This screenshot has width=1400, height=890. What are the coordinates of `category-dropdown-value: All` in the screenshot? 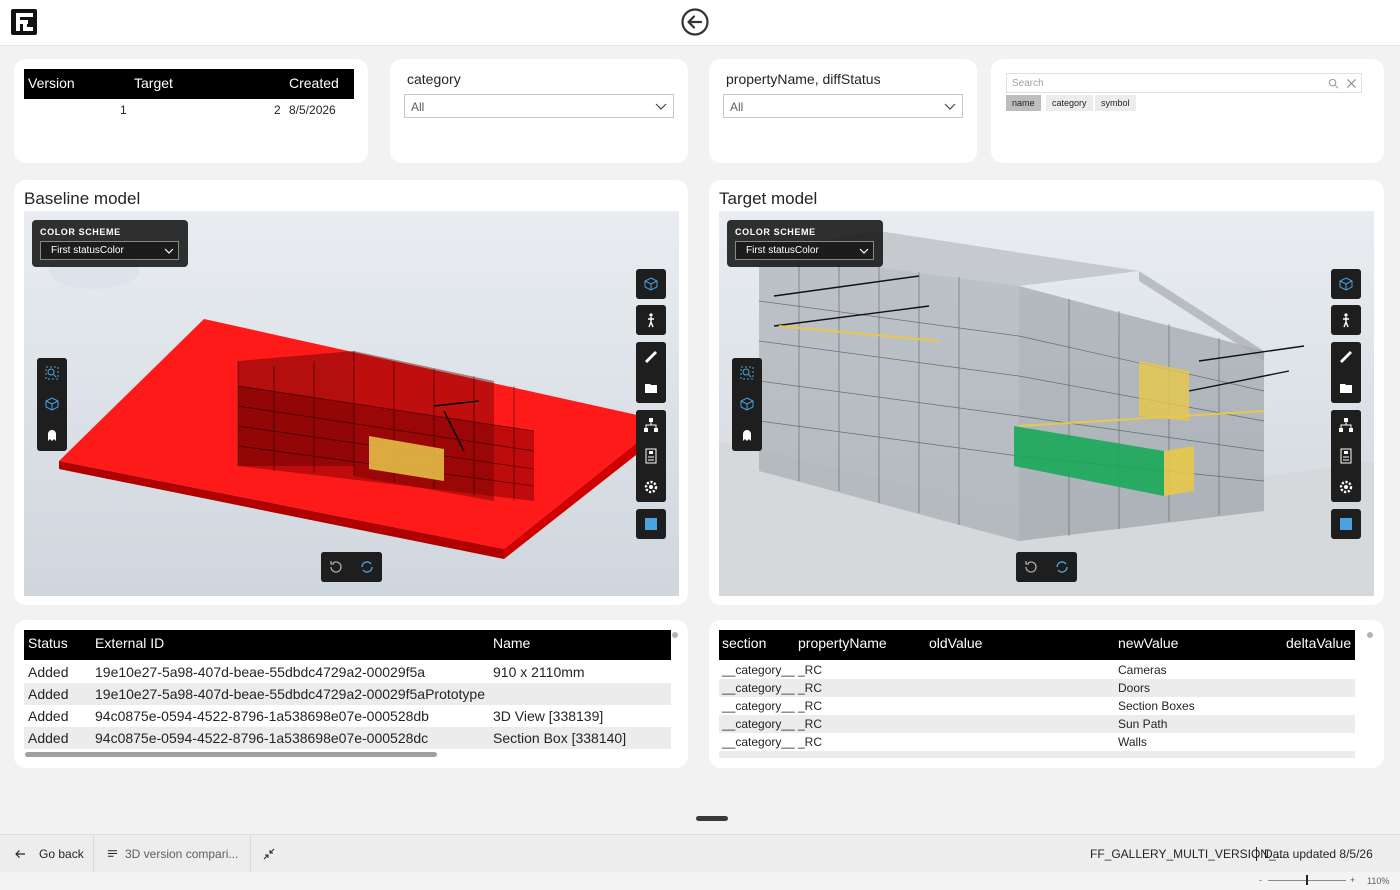 It's located at (418, 107).